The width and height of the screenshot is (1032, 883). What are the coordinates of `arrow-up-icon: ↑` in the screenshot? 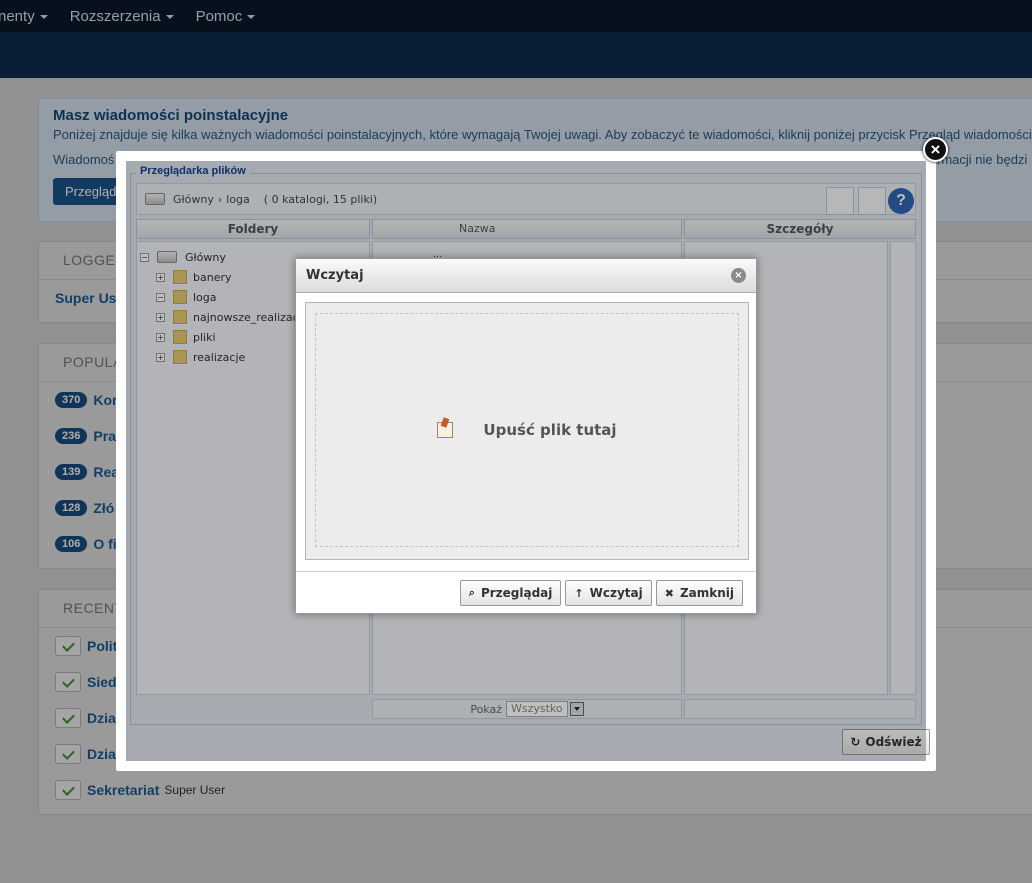 It's located at (579, 593).